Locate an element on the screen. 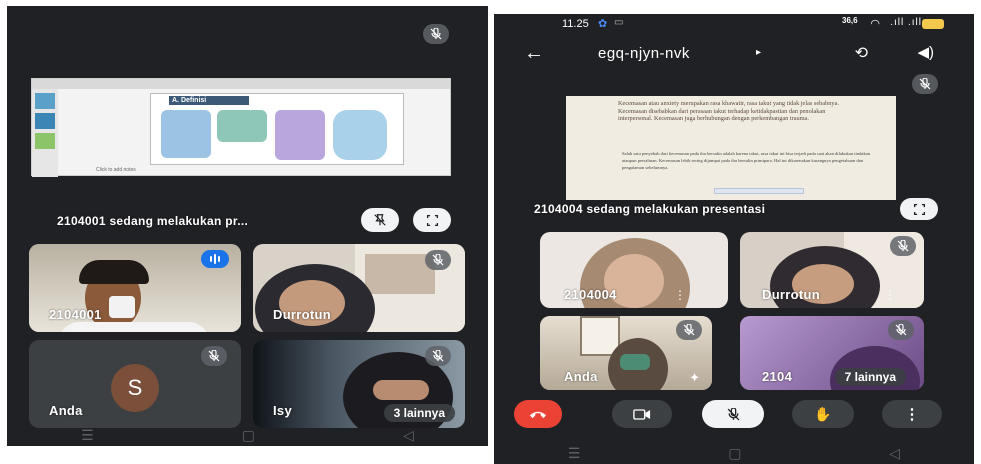  status-bar: 11.25 ✿ ▭ 36,6 ◠ .ıll .ıll is located at coordinates (734, 24).